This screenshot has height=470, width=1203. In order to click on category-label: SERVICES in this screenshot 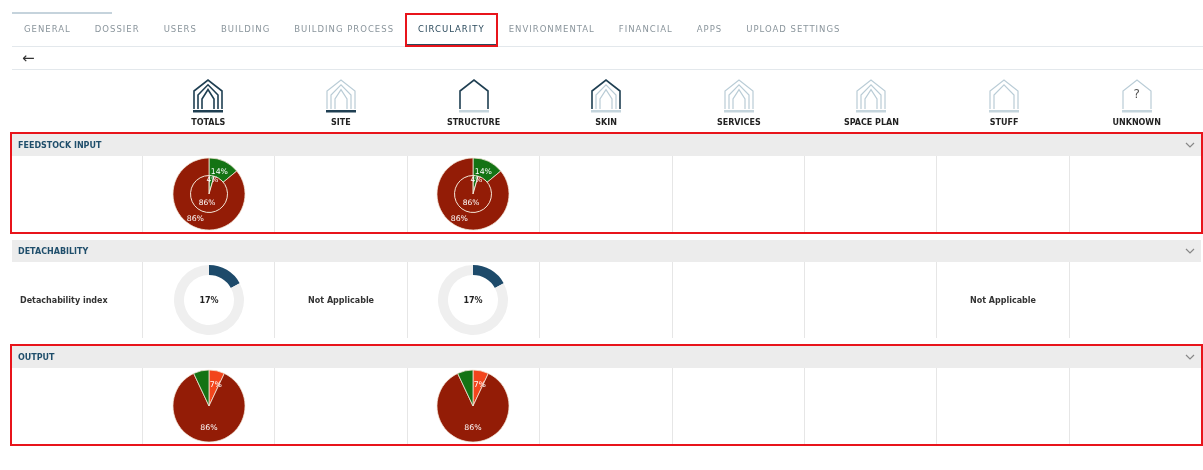, I will do `click(739, 122)`.